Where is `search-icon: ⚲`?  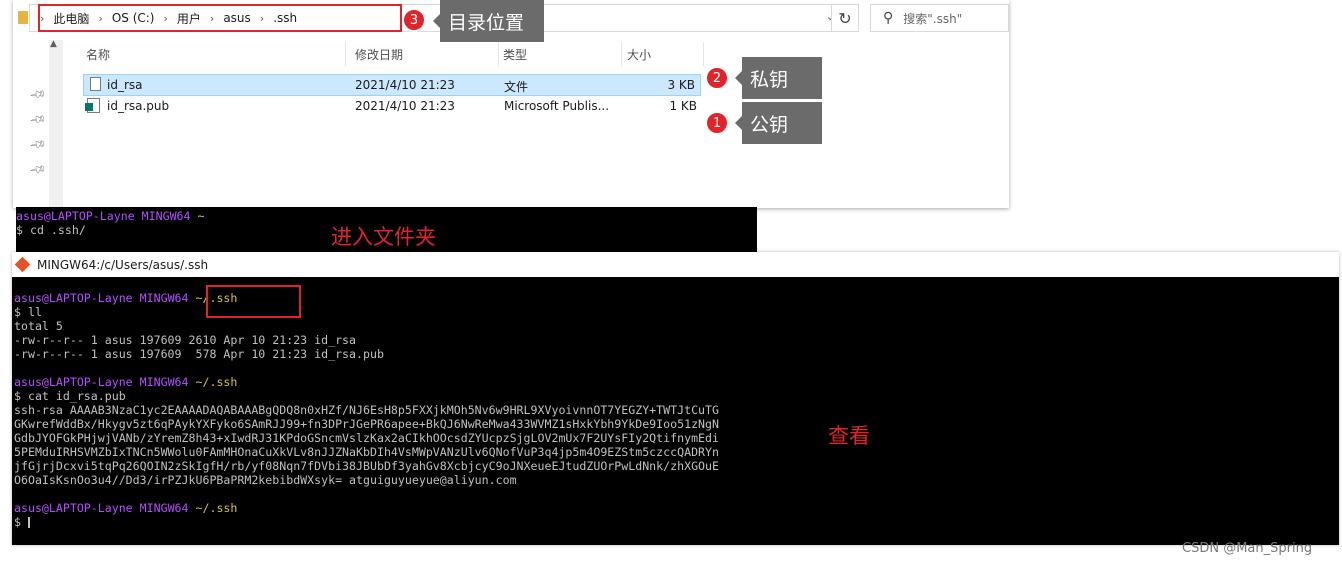
search-icon: ⚲ is located at coordinates (888, 18).